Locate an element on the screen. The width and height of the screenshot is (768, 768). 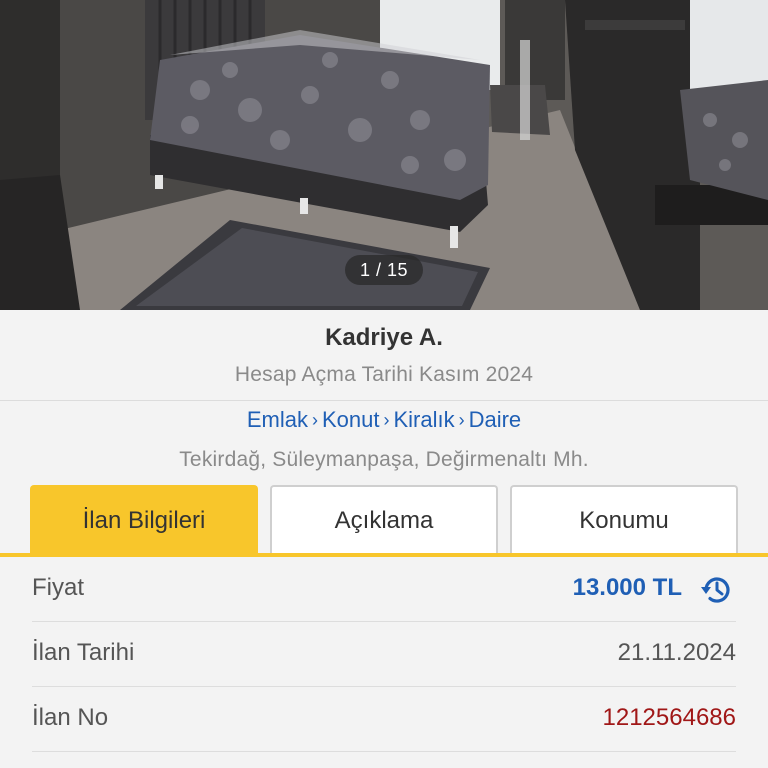
photo-counter: 1 / 15 is located at coordinates (384, 270).